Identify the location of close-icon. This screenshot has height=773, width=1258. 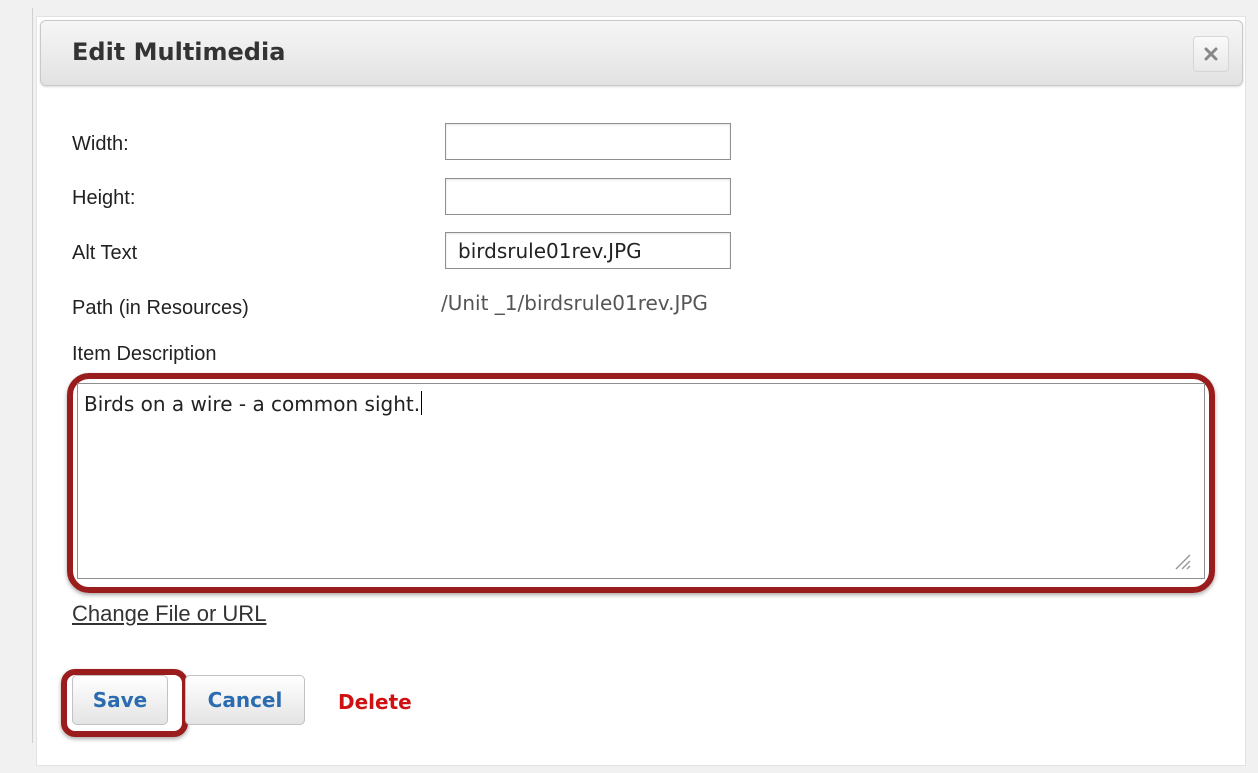
(1211, 54).